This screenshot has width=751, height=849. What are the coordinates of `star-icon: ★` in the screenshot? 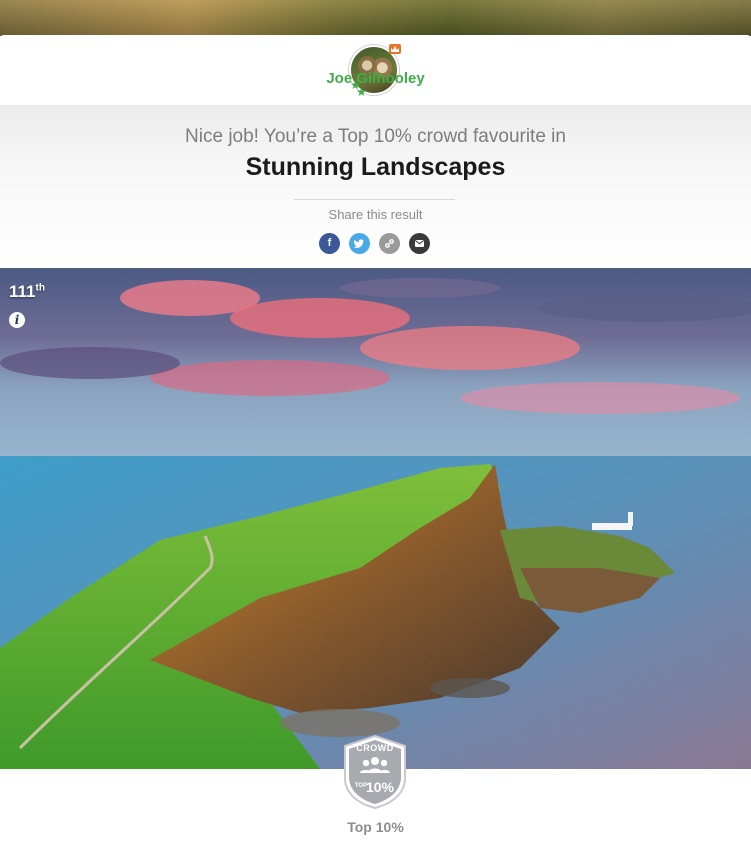 It's located at (361, 92).